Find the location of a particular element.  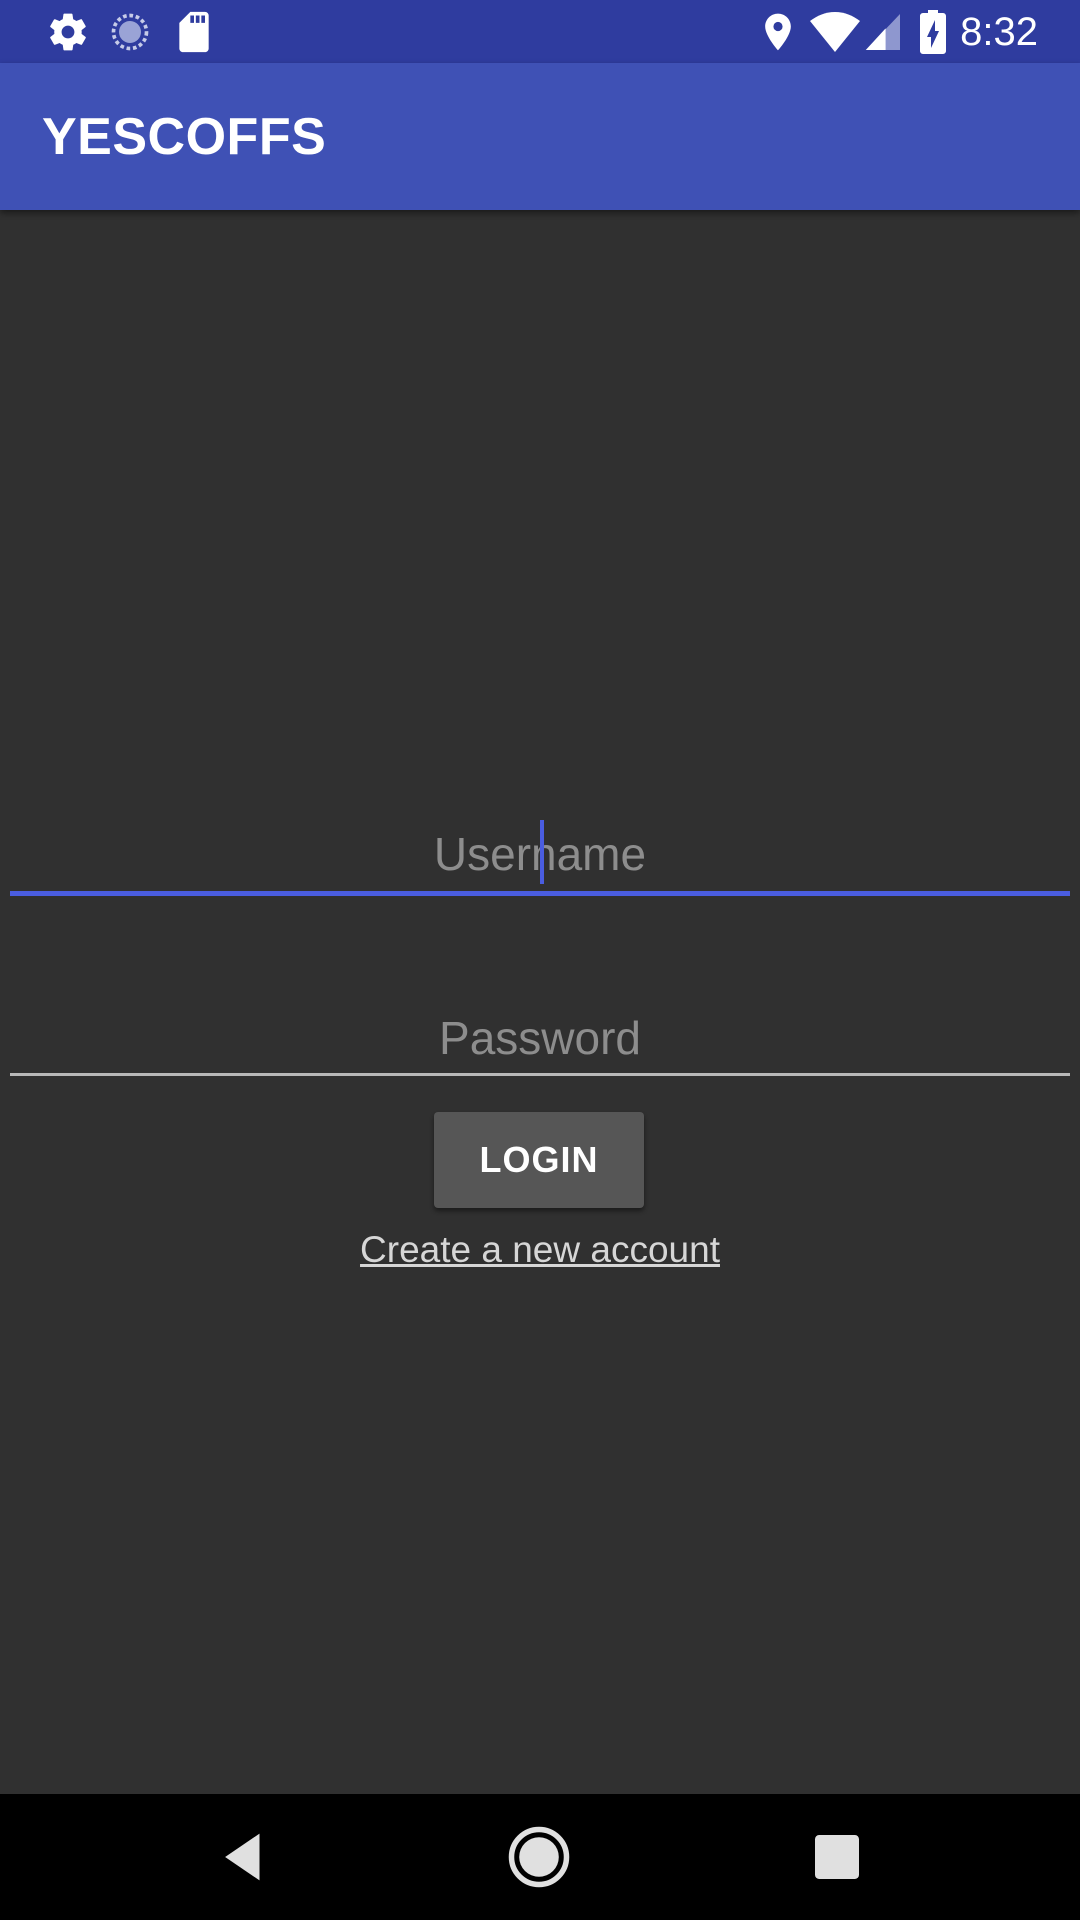

password-placeholder: Password is located at coordinates (540, 1038).